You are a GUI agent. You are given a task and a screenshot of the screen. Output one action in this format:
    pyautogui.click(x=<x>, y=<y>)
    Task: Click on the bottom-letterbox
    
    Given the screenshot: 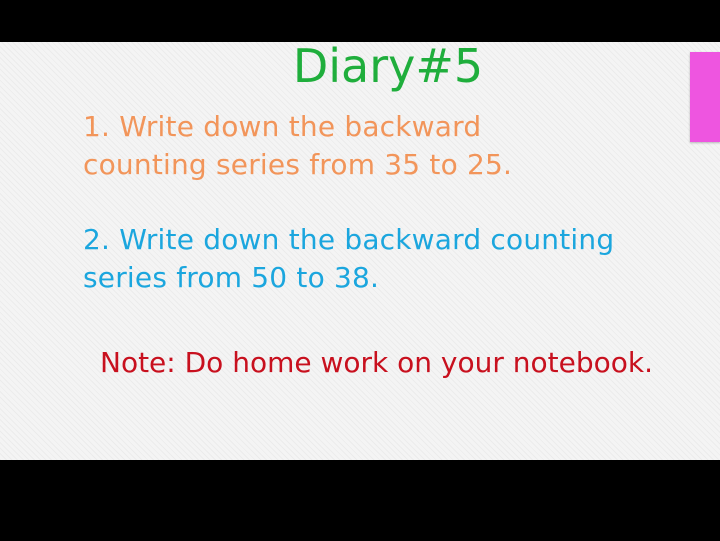 What is the action you would take?
    pyautogui.click(x=360, y=500)
    